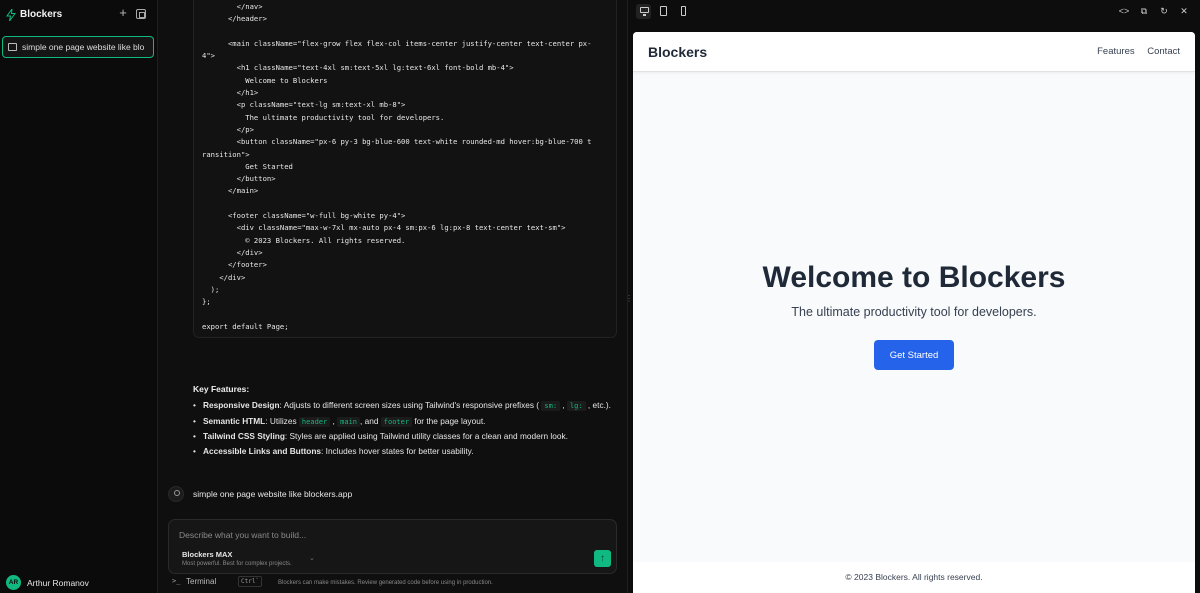 The height and width of the screenshot is (593, 1200). What do you see at coordinates (389, 535) in the screenshot?
I see `prompt-input` at bounding box center [389, 535].